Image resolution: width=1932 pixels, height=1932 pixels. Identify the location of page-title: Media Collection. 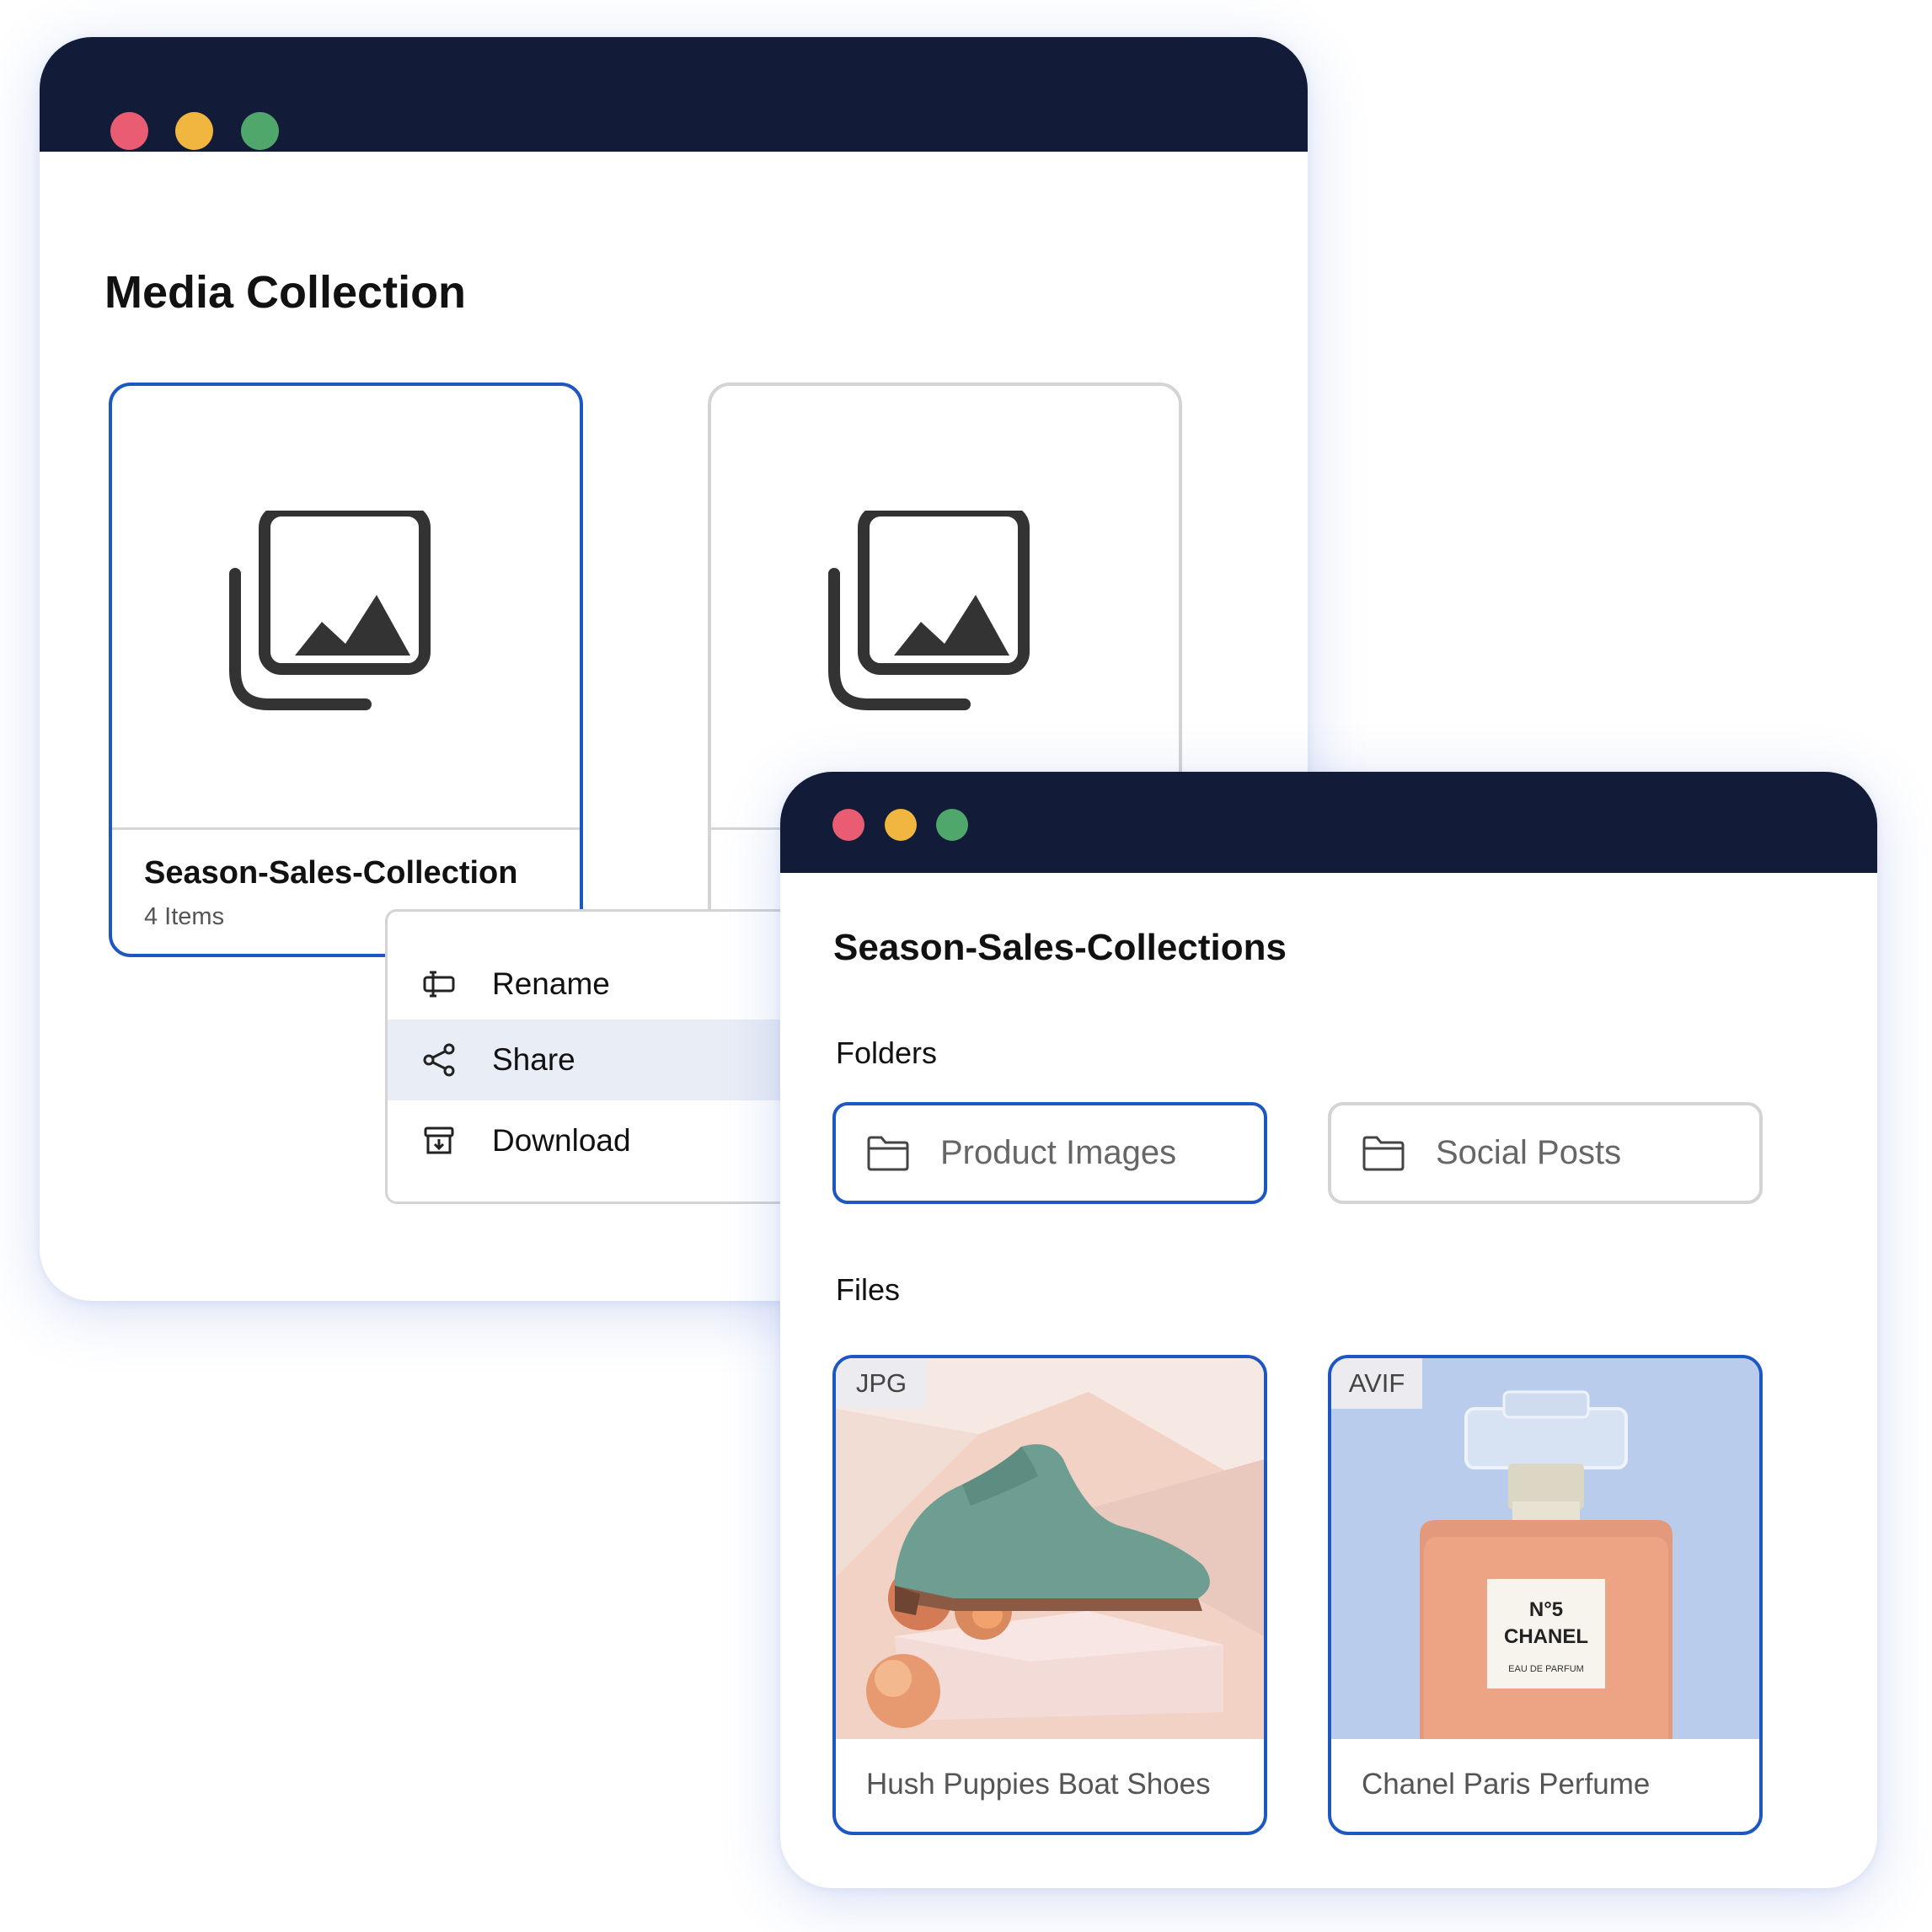
(285, 292).